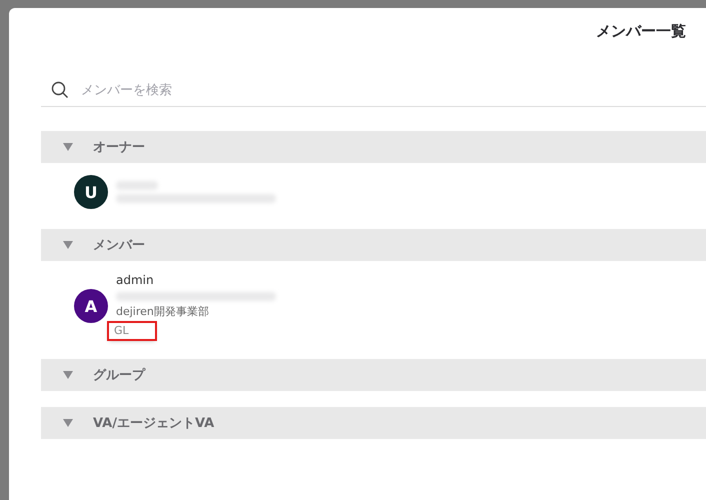 The image size is (706, 500). What do you see at coordinates (119, 375) in the screenshot?
I see `section-title: グループ` at bounding box center [119, 375].